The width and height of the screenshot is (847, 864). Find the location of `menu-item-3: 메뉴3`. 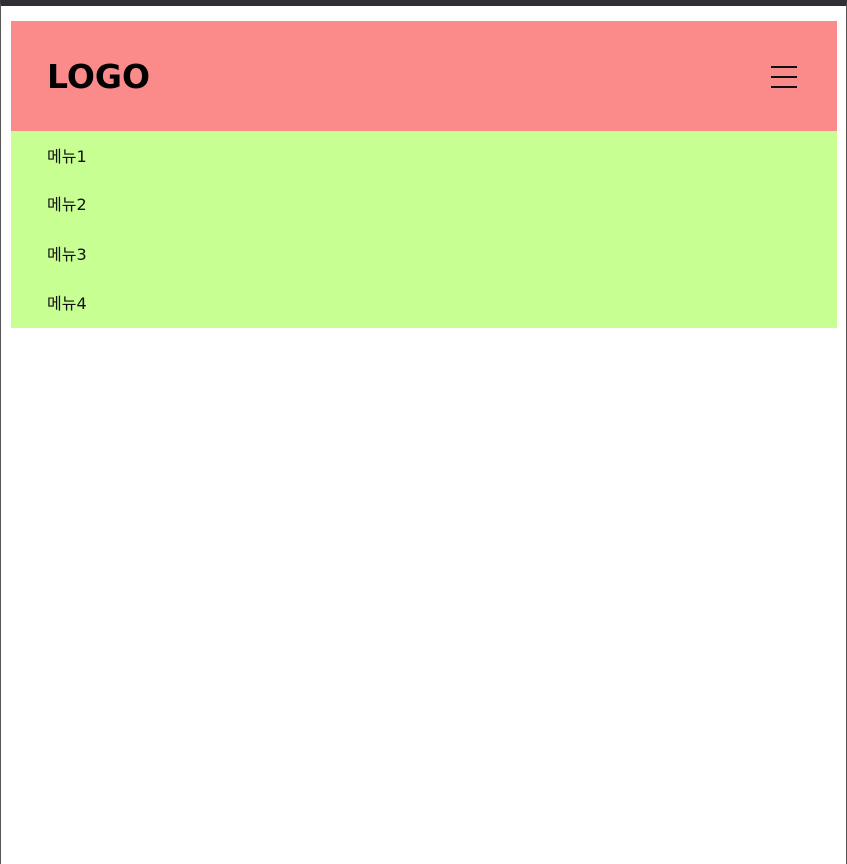

menu-item-3: 메뉴3 is located at coordinates (67, 255).